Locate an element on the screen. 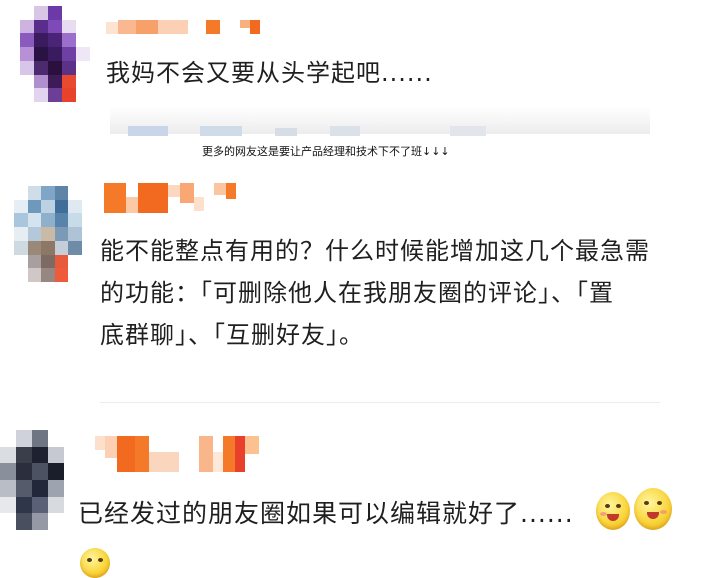 The width and height of the screenshot is (713, 578). comment-text-line: 底群聊」、「互删好友」。 is located at coordinates (232, 335).